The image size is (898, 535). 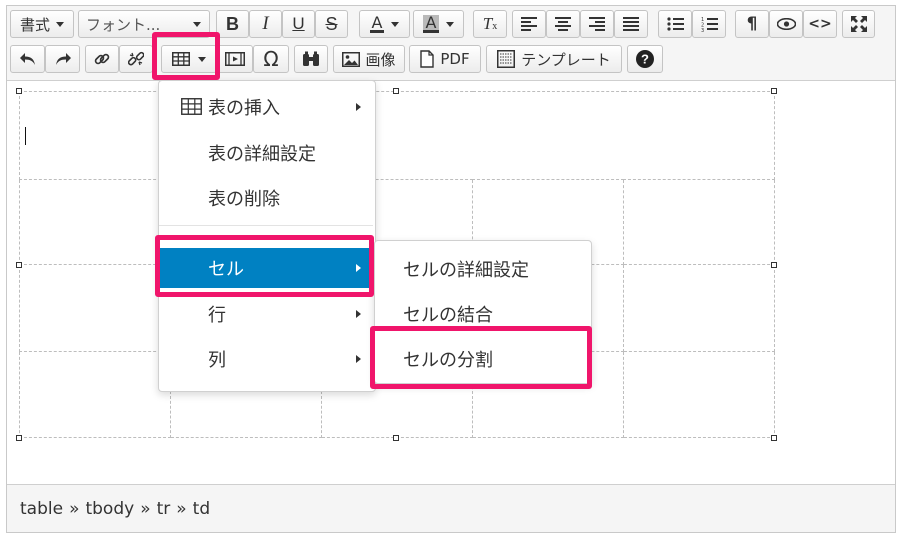 I want to click on italic-icon: I, so click(x=265, y=23).